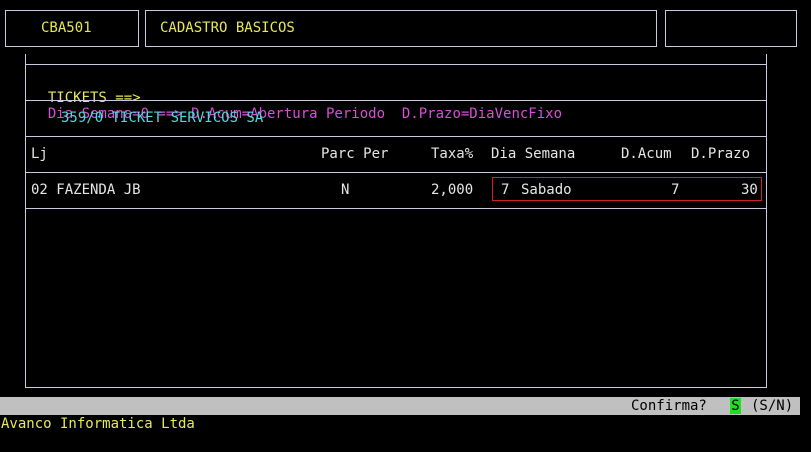  Describe the element at coordinates (721, 154) in the screenshot. I see `col-d-prazo: D.Prazo` at that location.